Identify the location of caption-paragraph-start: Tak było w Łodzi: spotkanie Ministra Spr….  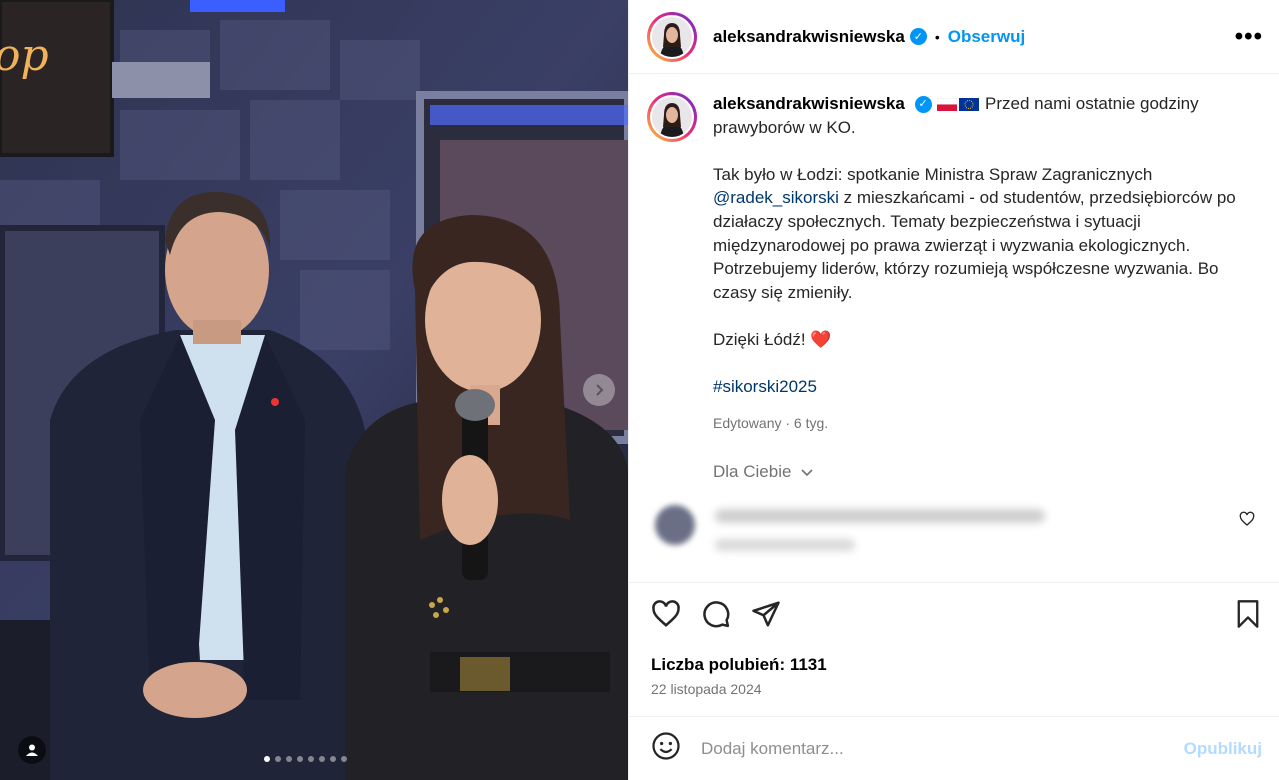
(933, 174).